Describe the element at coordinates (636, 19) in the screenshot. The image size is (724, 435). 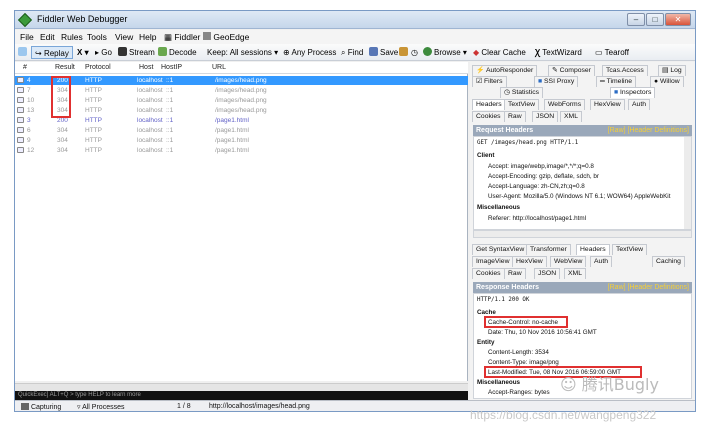
I see `minimize-button: –` at that location.